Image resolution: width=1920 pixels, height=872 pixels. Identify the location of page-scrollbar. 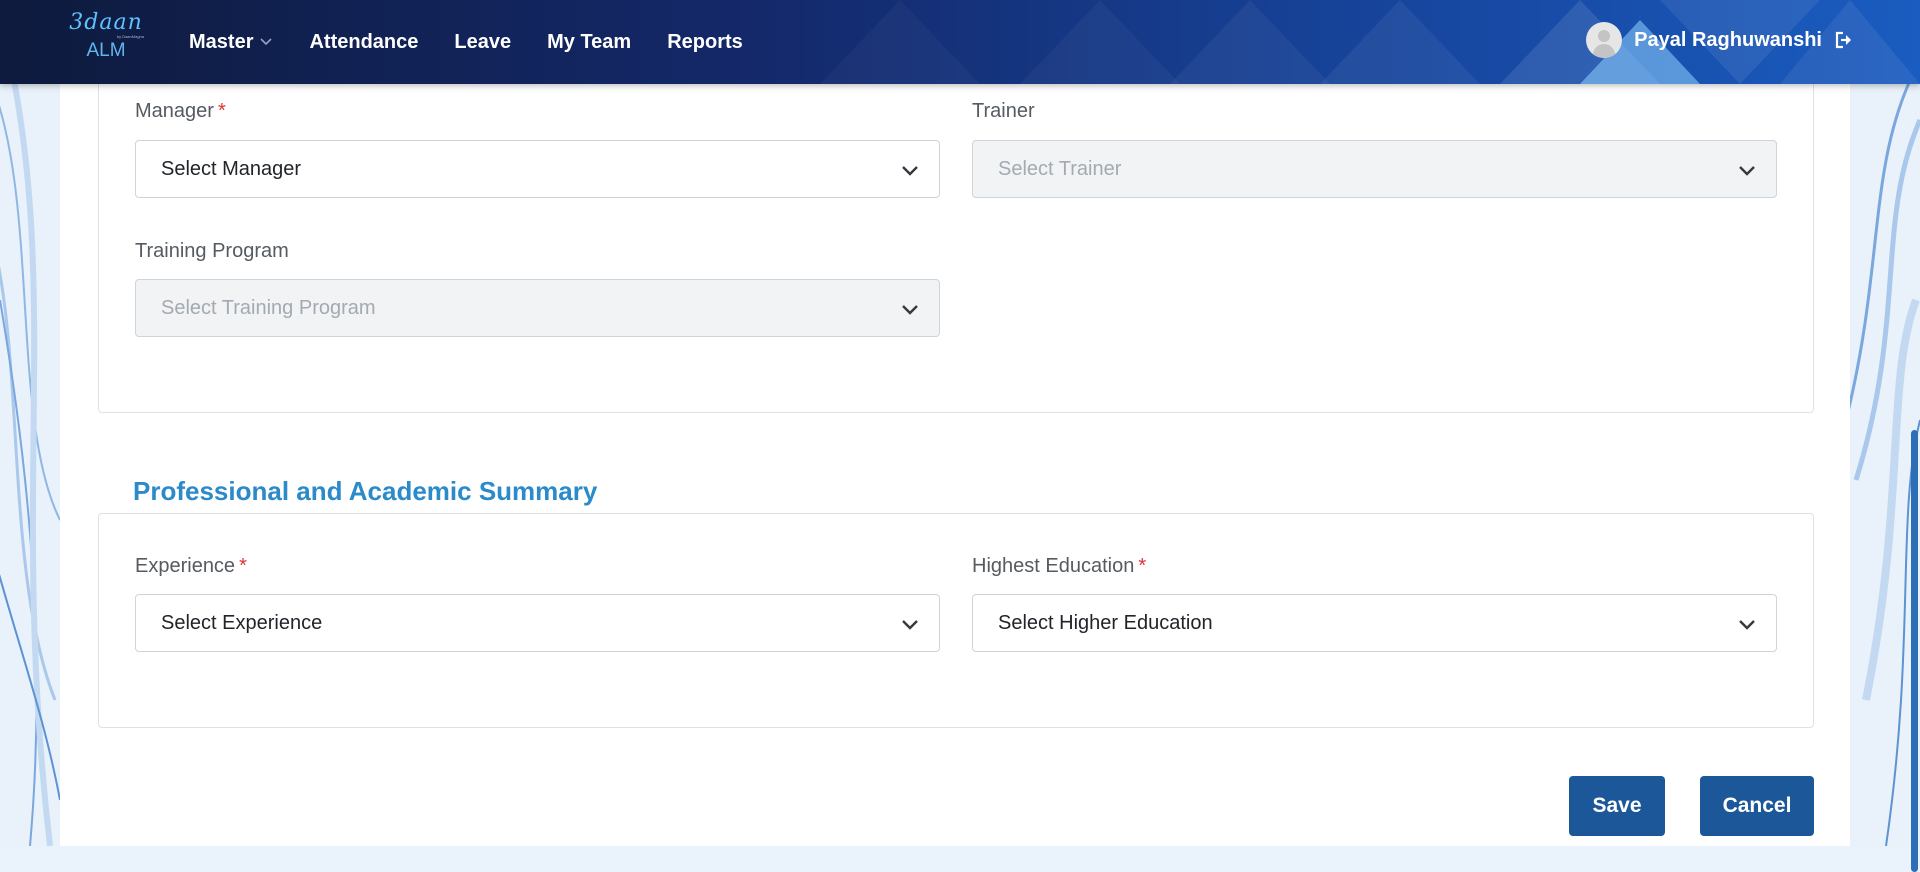
(1915, 478).